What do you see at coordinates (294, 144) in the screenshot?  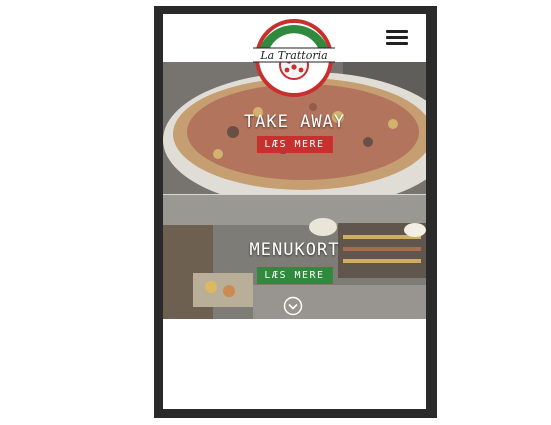 I see `takeaway-read-more-button: LÆS MERE` at bounding box center [294, 144].